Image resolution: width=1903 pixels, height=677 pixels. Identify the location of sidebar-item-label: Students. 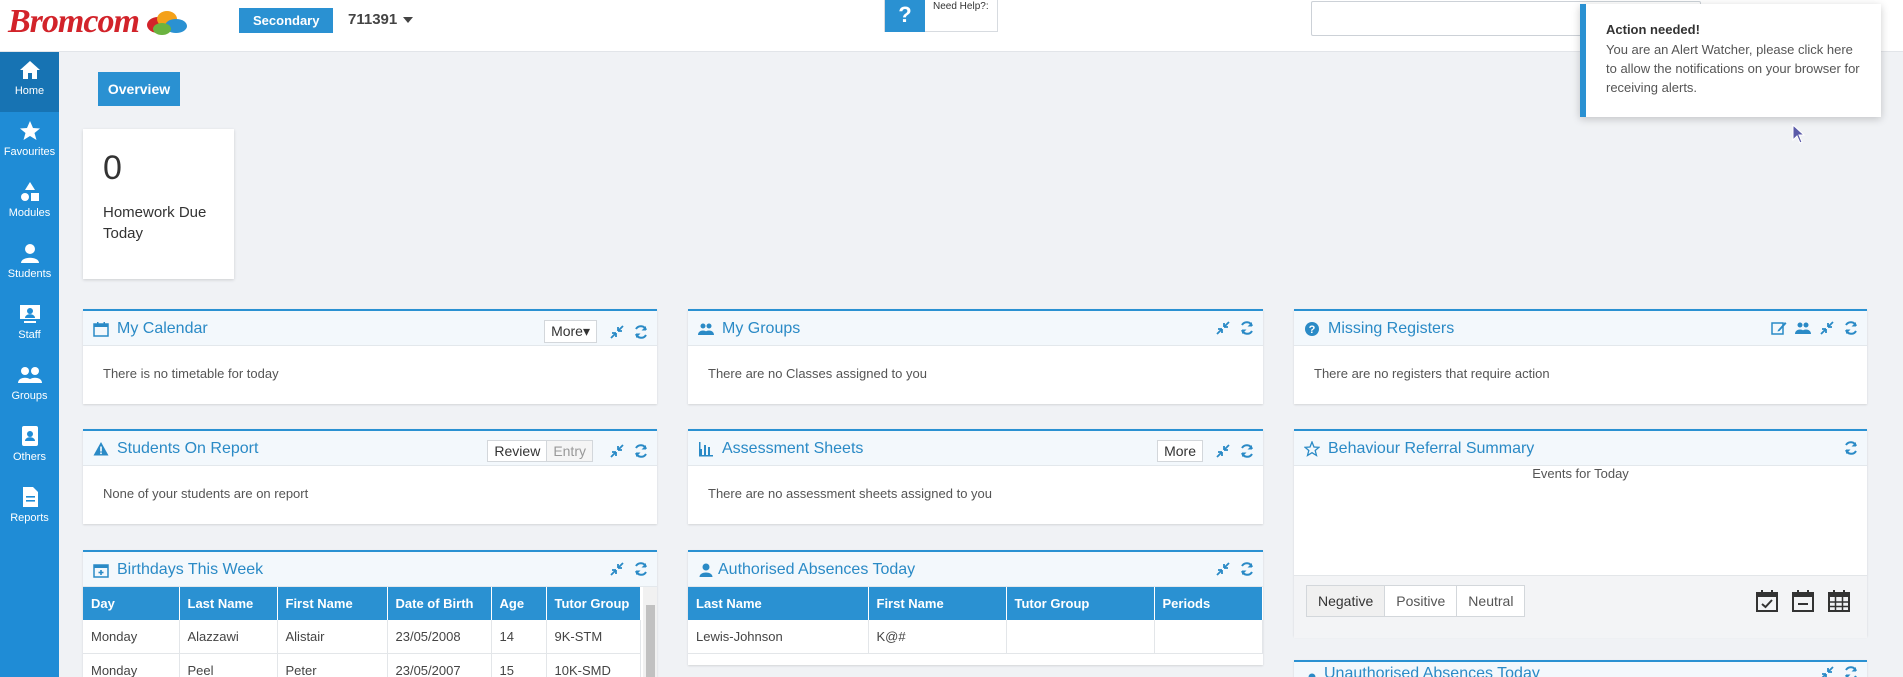
(29, 274).